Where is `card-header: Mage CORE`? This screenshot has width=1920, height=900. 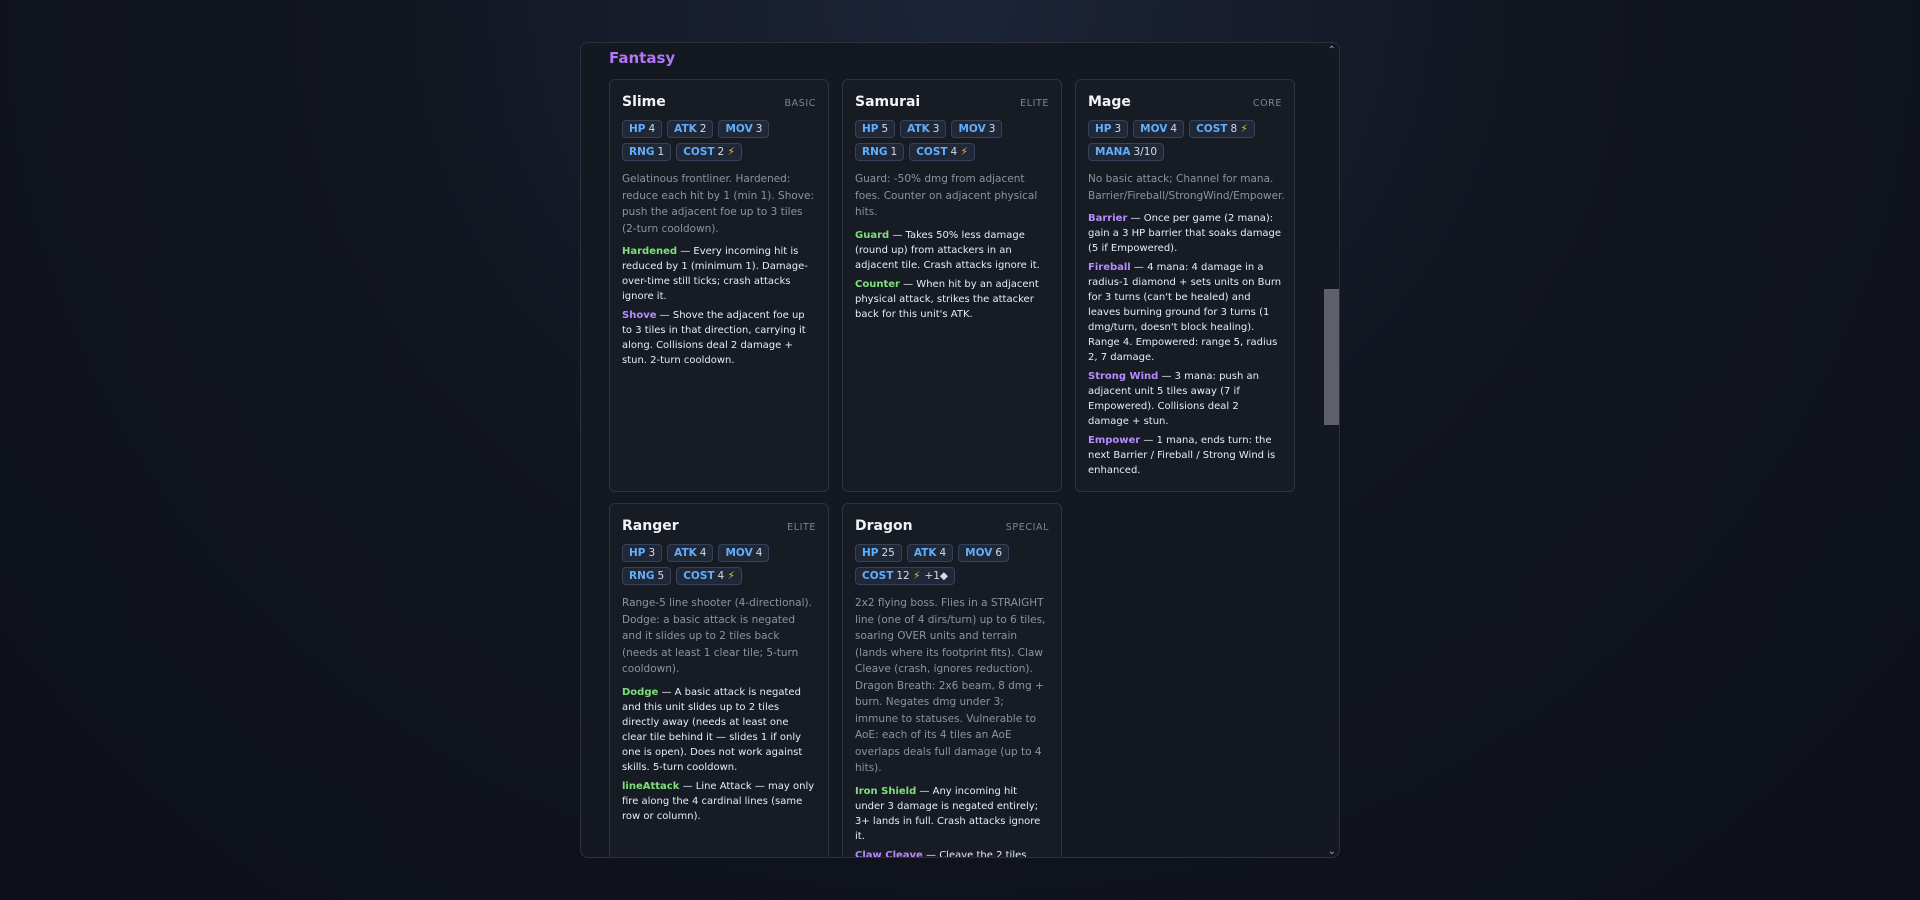
card-header: Mage CORE is located at coordinates (1185, 102).